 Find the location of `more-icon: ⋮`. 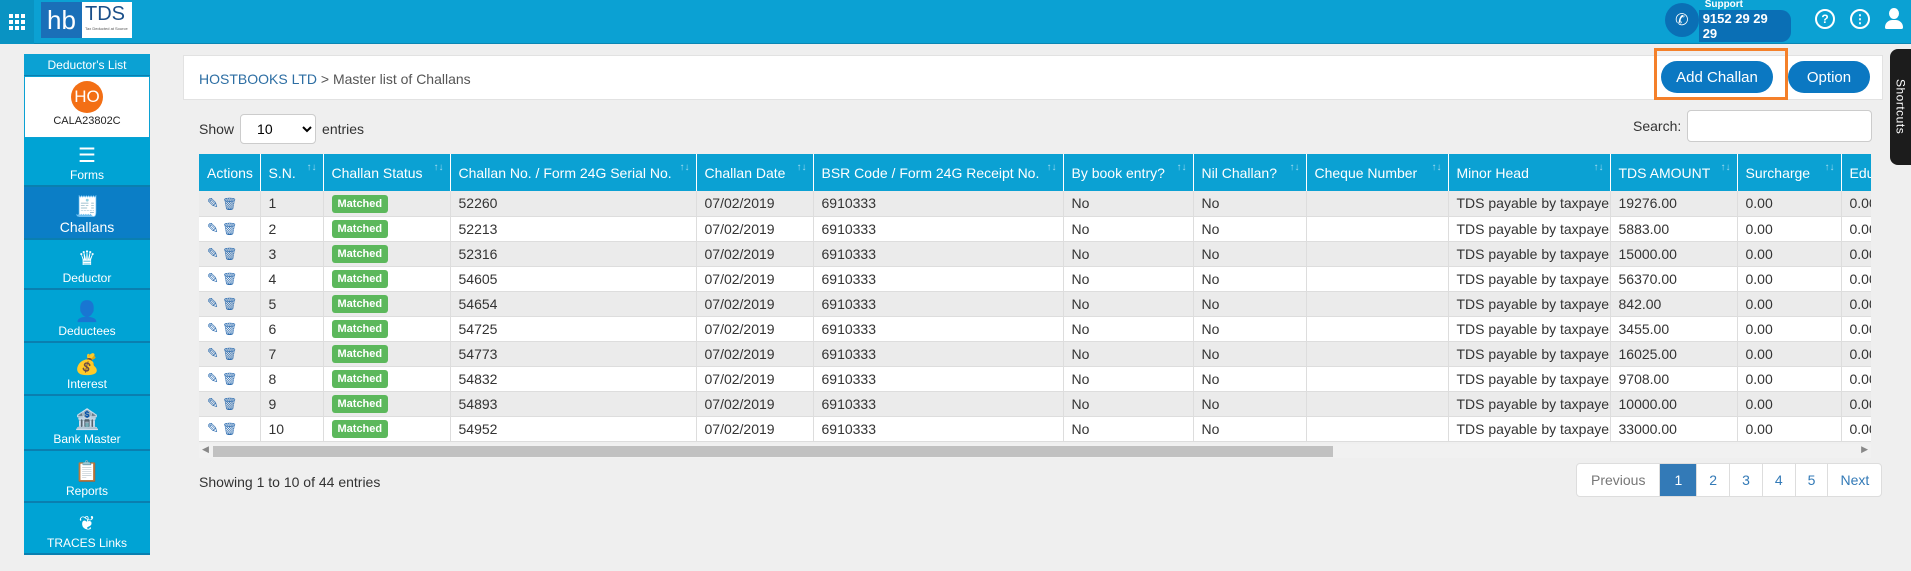

more-icon: ⋮ is located at coordinates (1860, 19).